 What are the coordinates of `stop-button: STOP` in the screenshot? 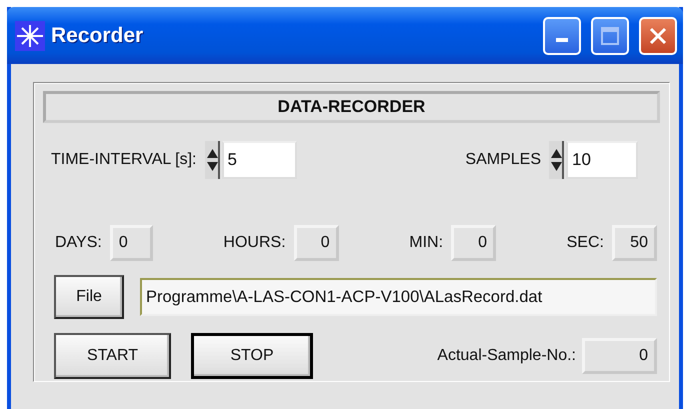 It's located at (252, 356).